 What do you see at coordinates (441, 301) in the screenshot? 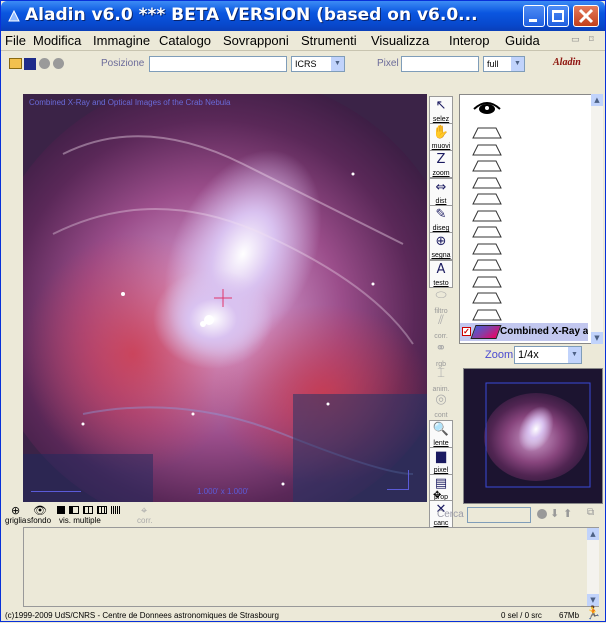
I see `tool-filtro: ⬭ filtro` at bounding box center [441, 301].